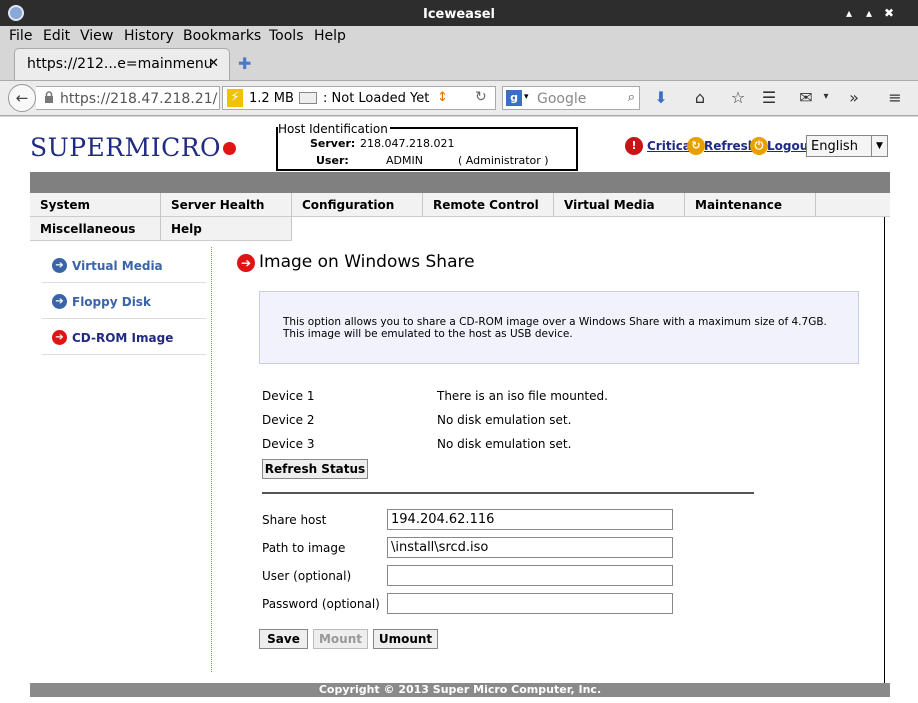 The height and width of the screenshot is (703, 918). Describe the element at coordinates (20, 36) in the screenshot. I see `menu-file: File` at that location.